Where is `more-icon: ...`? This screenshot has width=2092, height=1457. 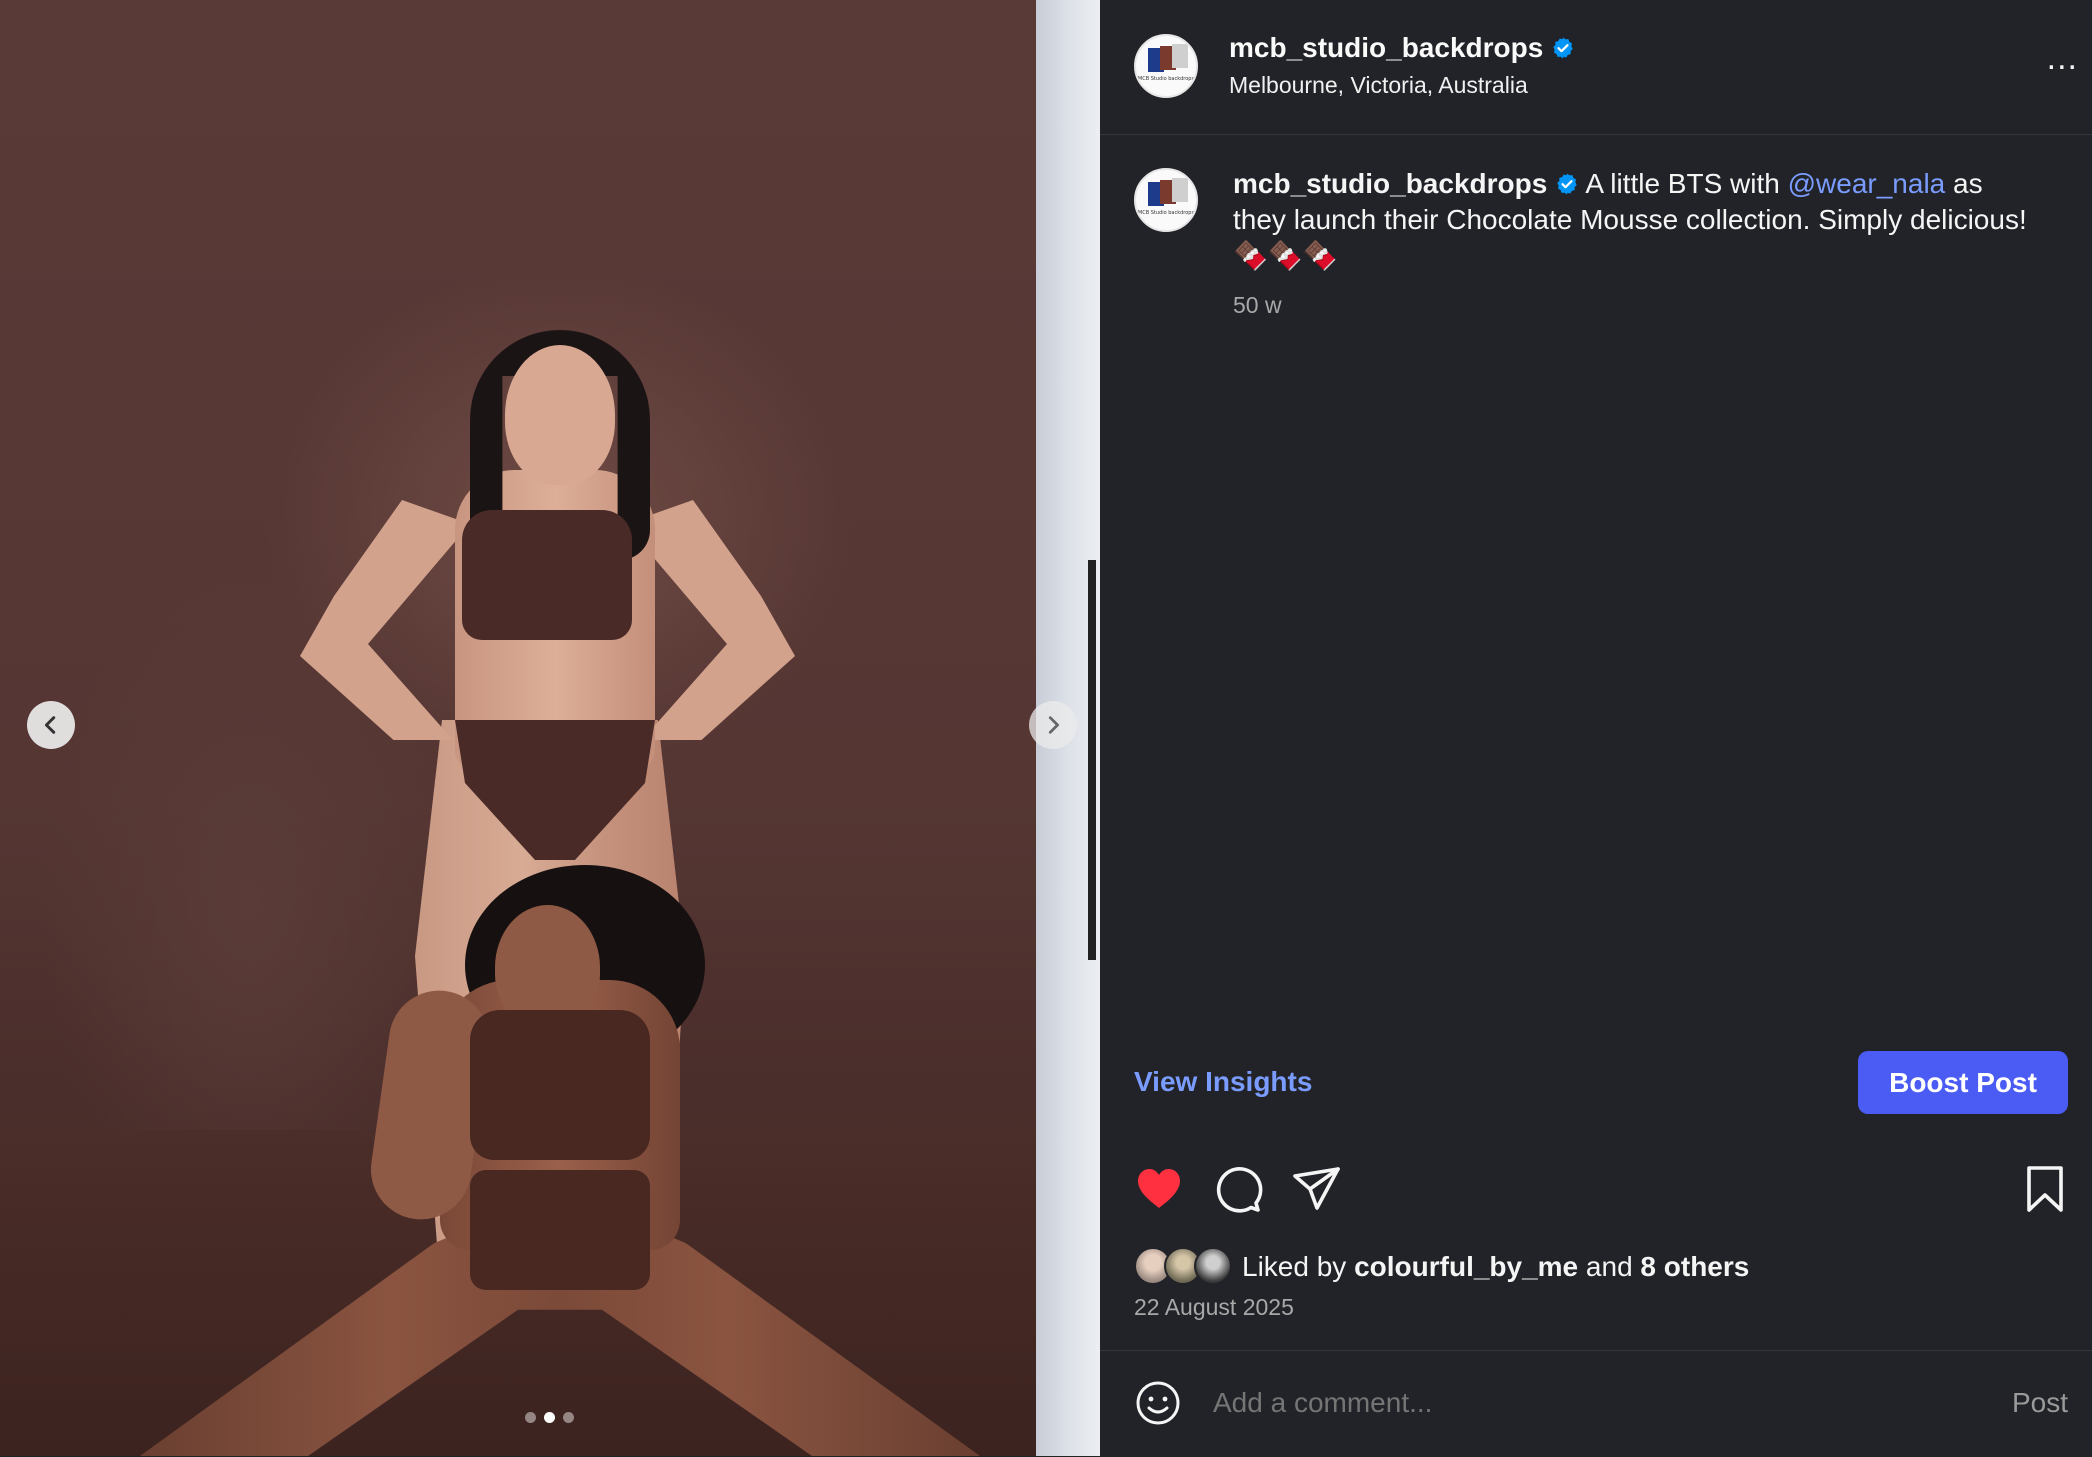 more-icon: ... is located at coordinates (2062, 58).